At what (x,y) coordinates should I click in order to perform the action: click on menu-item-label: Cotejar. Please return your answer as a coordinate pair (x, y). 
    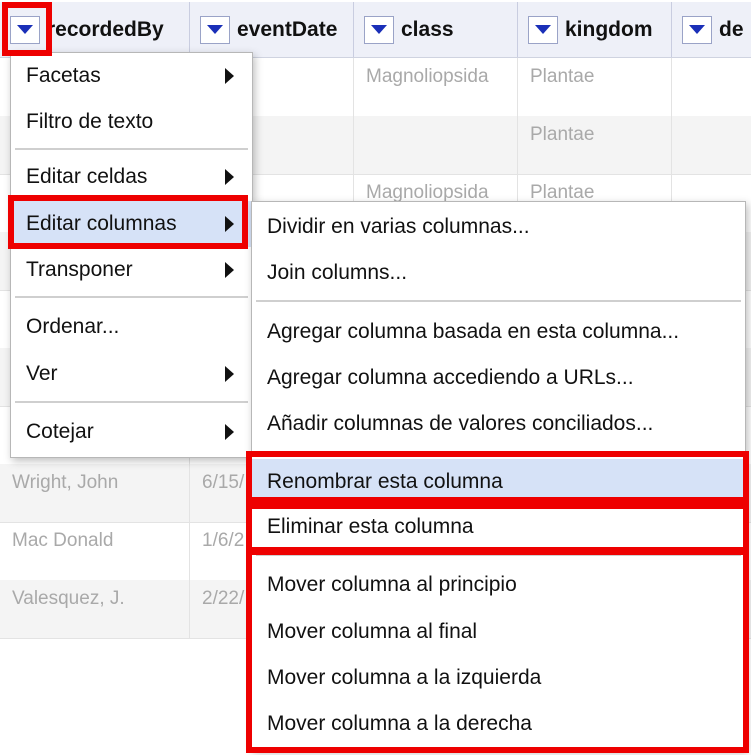
    Looking at the image, I should click on (60, 431).